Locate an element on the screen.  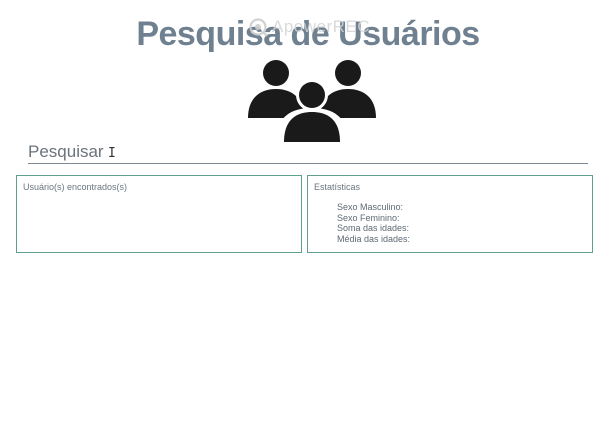
results-label: Usuário(s) encontrados(s) is located at coordinates (75, 187).